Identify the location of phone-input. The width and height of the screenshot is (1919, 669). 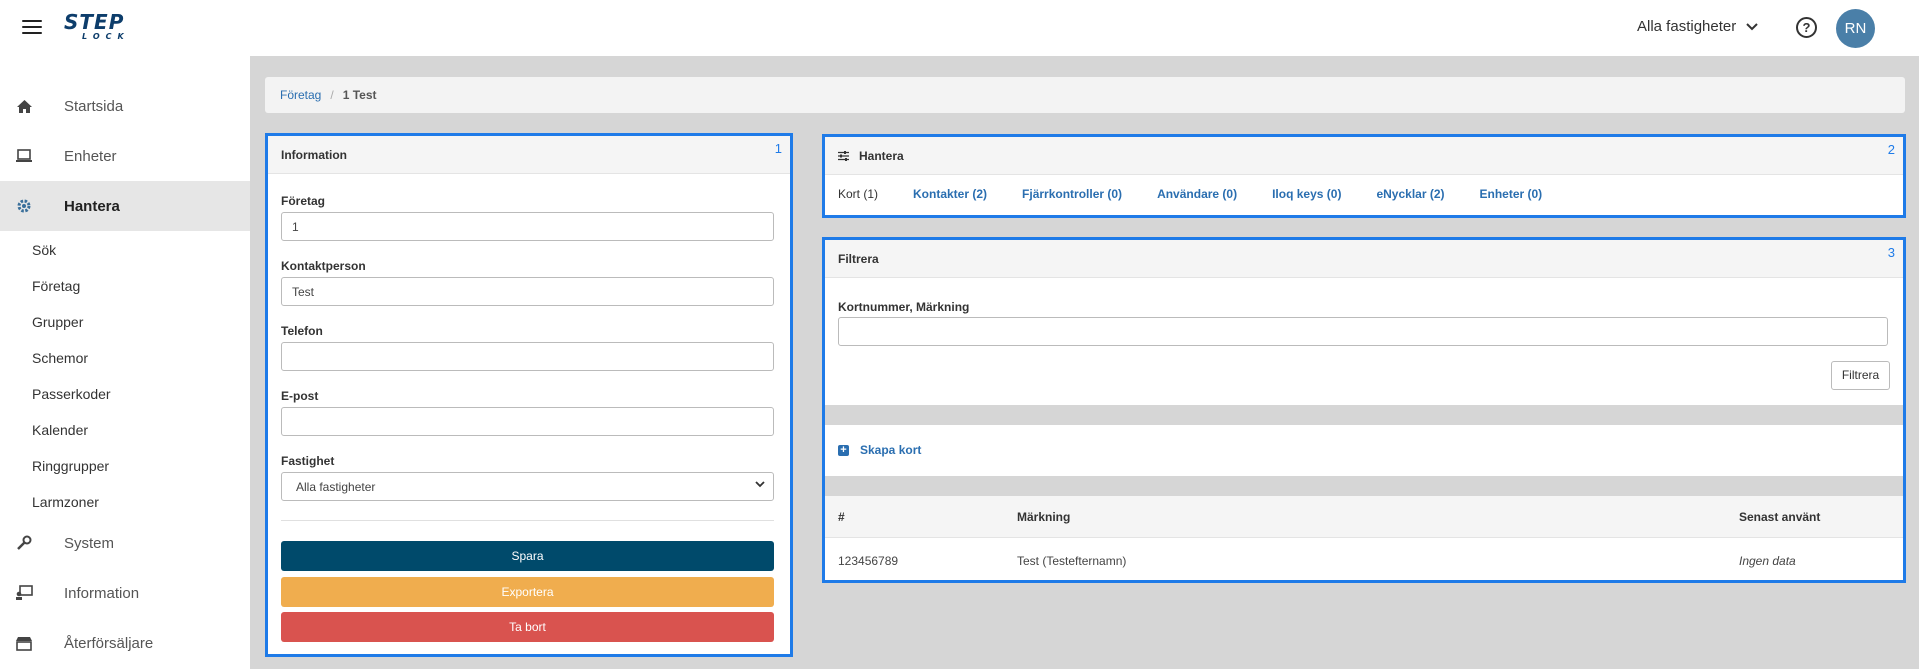
(527, 356).